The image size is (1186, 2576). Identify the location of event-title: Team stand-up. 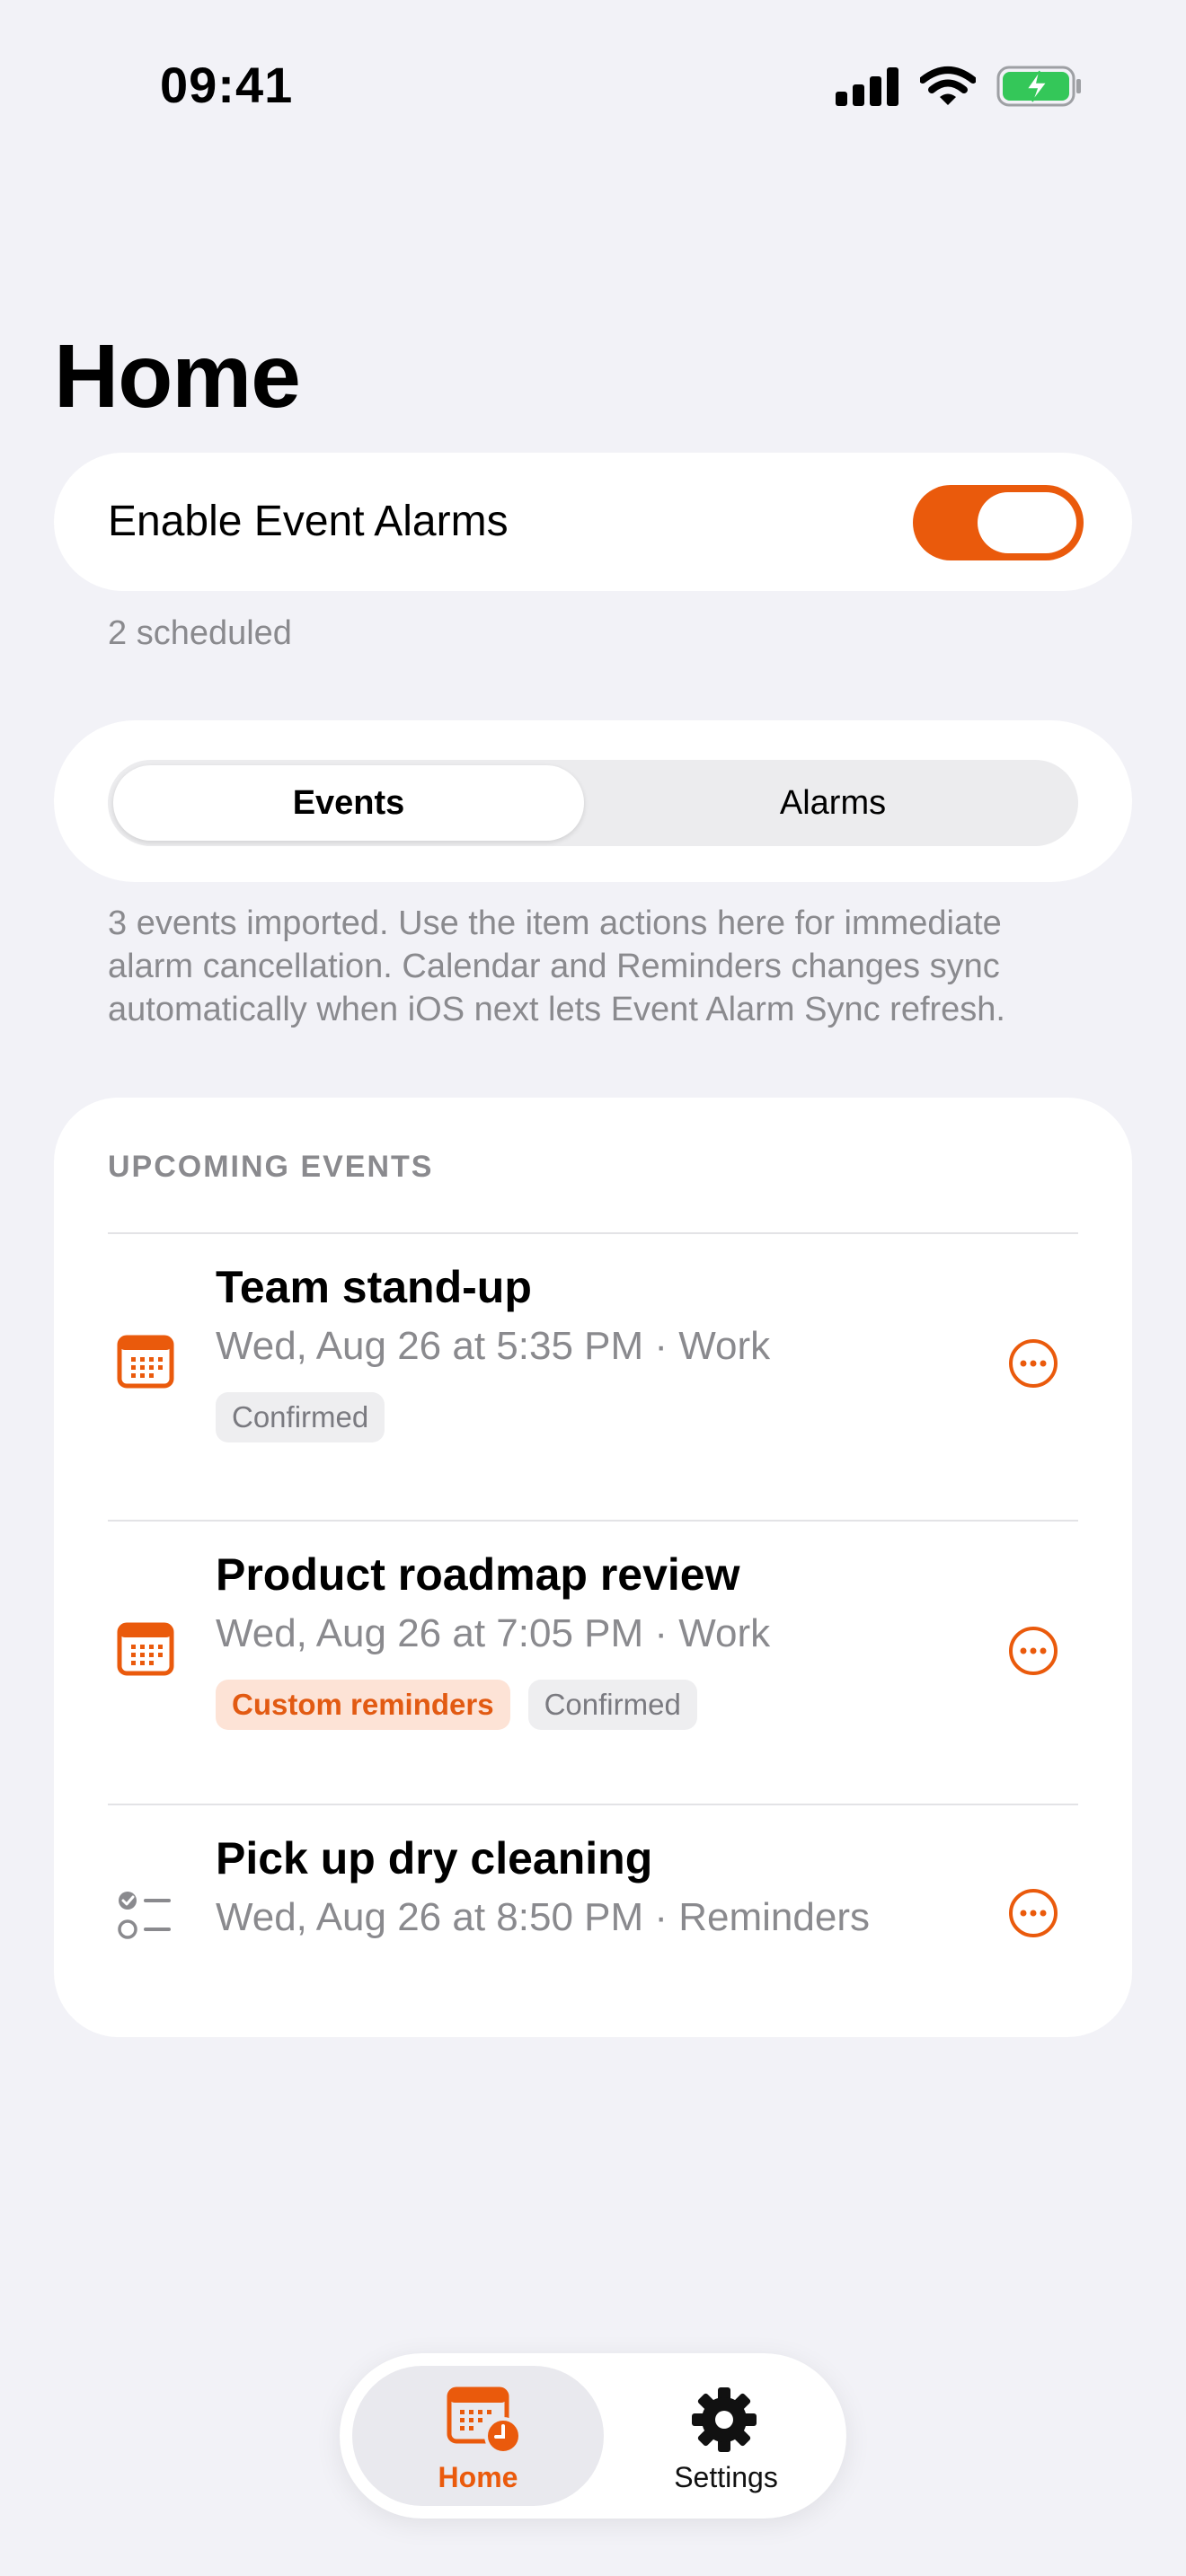
(374, 1287).